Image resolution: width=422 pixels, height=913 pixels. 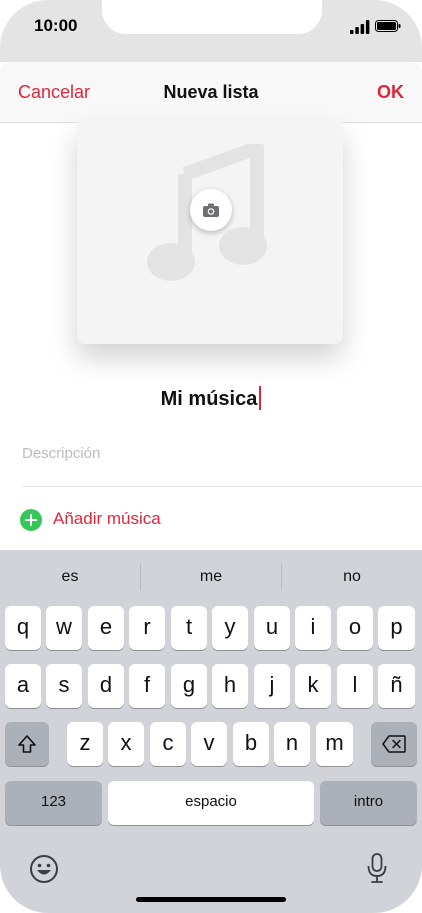 What do you see at coordinates (313, 686) in the screenshot?
I see `key-k: k` at bounding box center [313, 686].